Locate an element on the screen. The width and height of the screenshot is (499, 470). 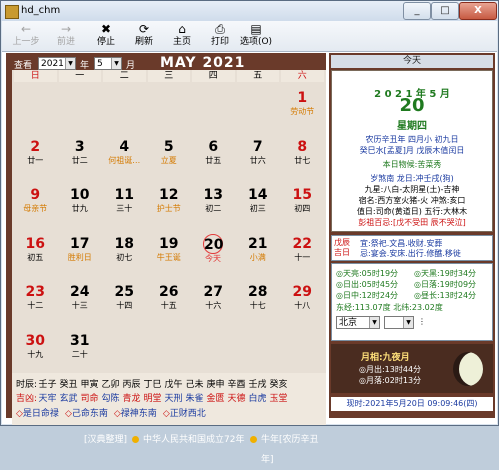
diamond-icon: ◇ is located at coordinates (68, 414).